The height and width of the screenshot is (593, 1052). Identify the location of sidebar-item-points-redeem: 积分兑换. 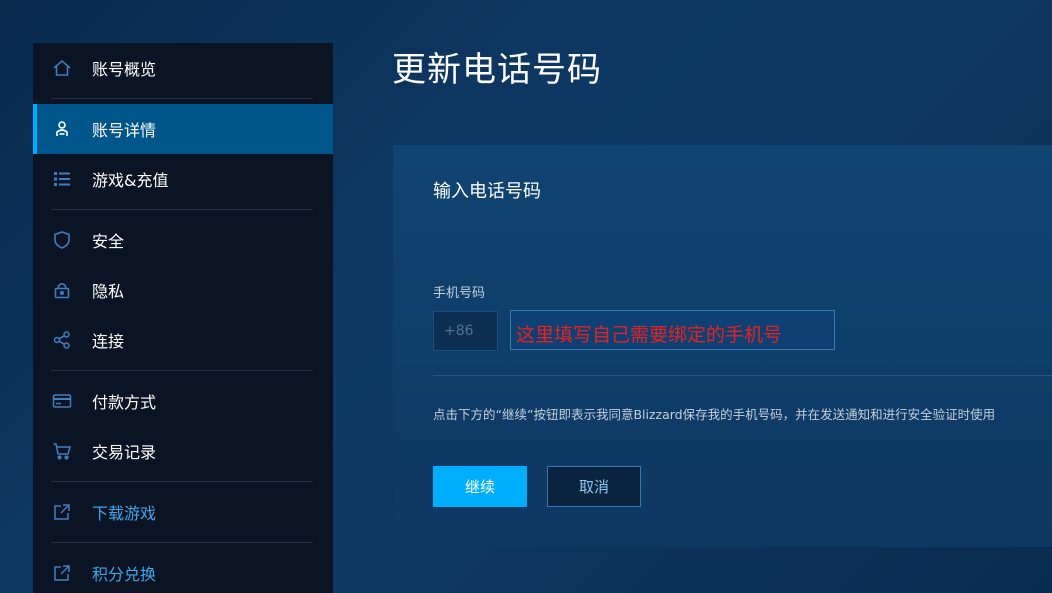
(183, 570).